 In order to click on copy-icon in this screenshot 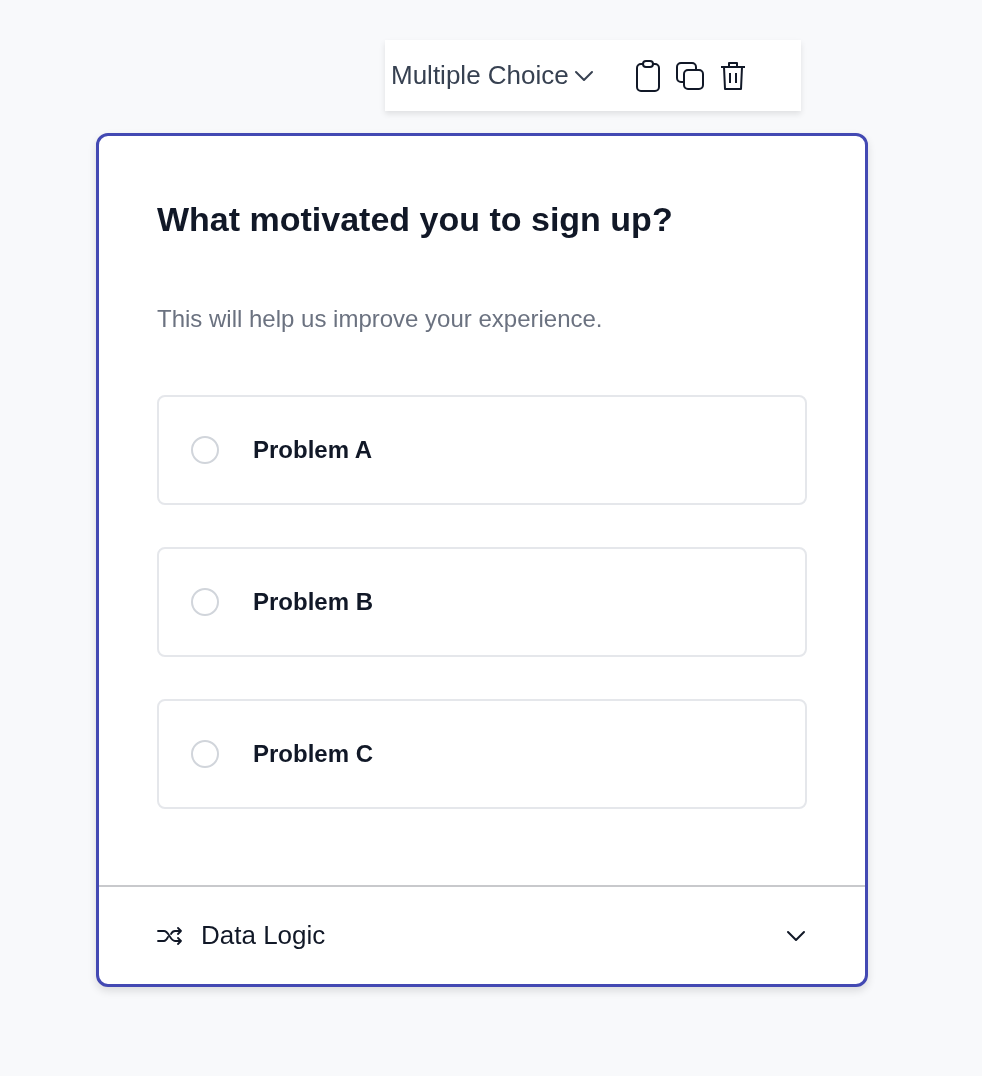, I will do `click(689, 75)`.